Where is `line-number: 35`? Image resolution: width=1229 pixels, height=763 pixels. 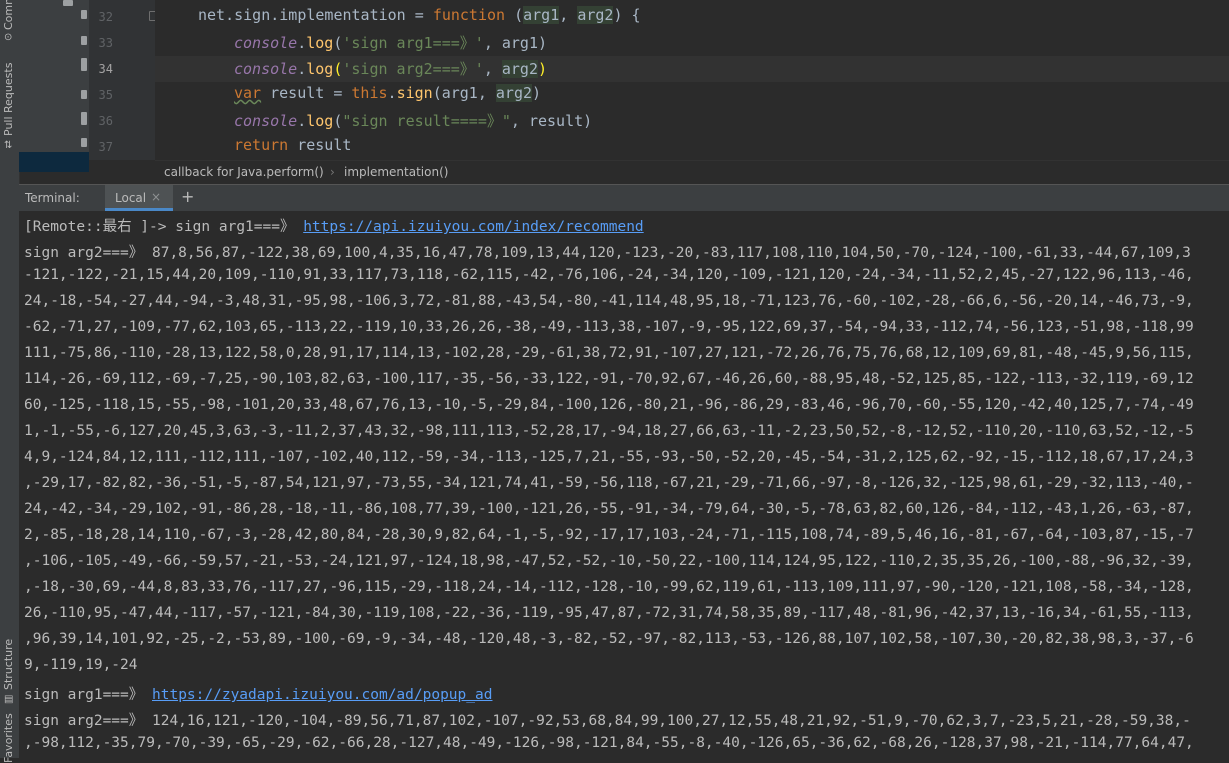
line-number: 35 is located at coordinates (105, 95).